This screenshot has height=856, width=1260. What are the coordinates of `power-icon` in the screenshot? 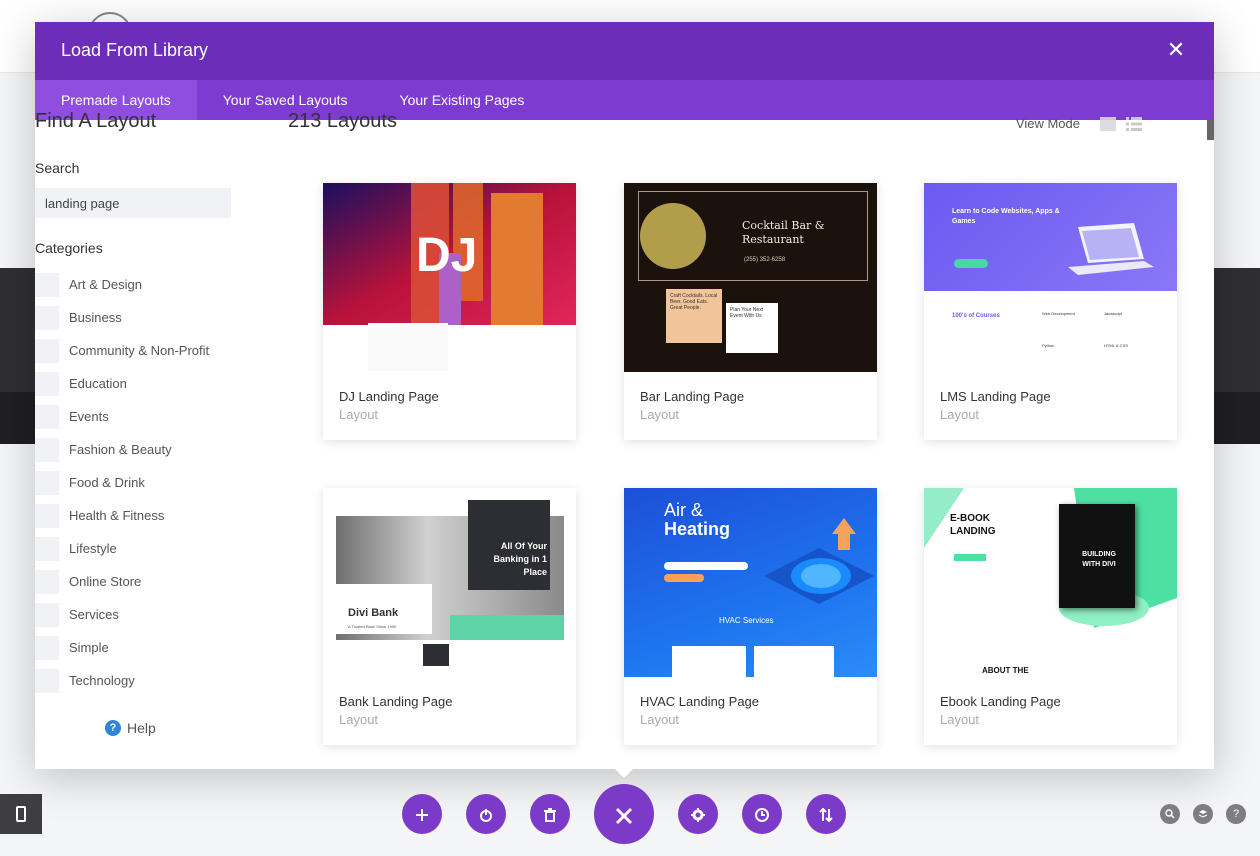 It's located at (486, 816).